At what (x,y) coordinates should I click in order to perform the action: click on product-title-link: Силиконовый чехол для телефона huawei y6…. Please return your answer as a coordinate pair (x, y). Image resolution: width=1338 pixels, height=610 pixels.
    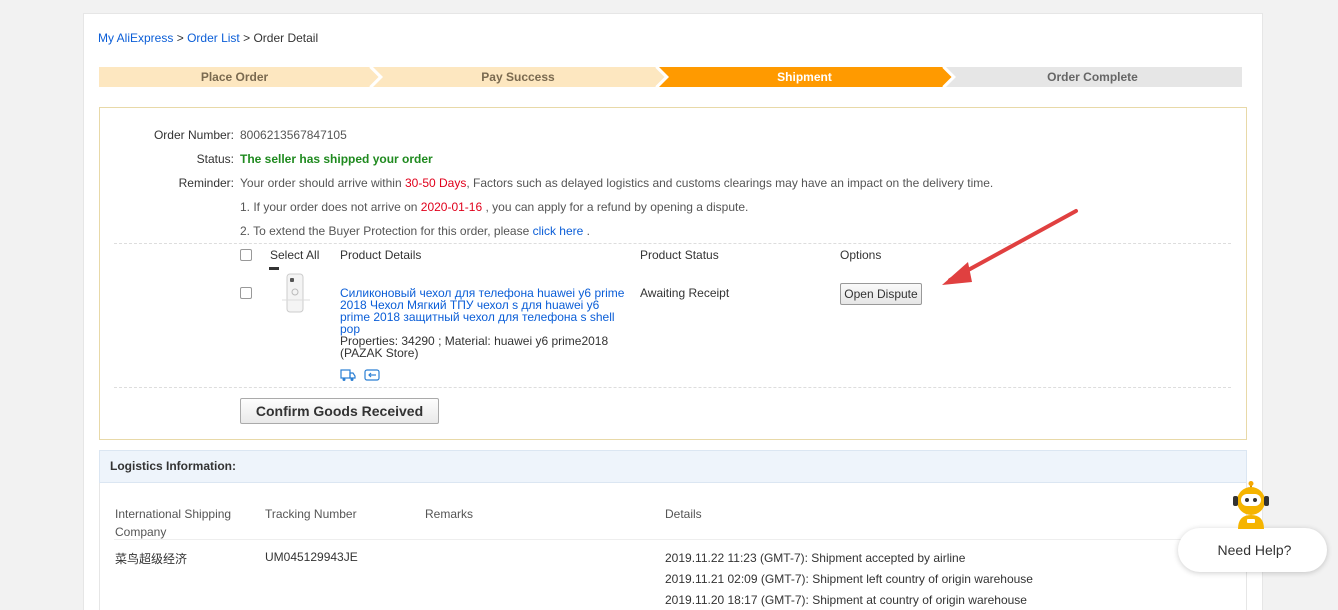
    Looking at the image, I should click on (485, 311).